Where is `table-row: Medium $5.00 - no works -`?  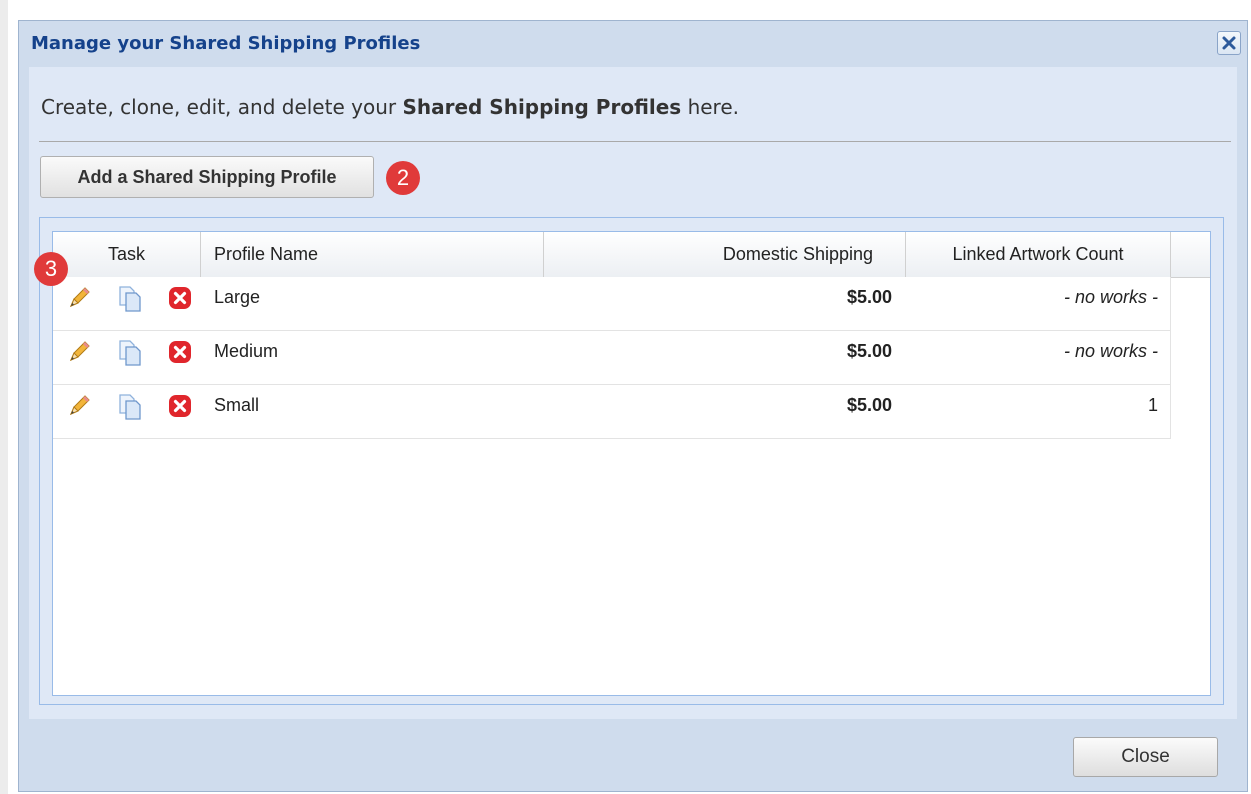
table-row: Medium $5.00 - no works - is located at coordinates (612, 358).